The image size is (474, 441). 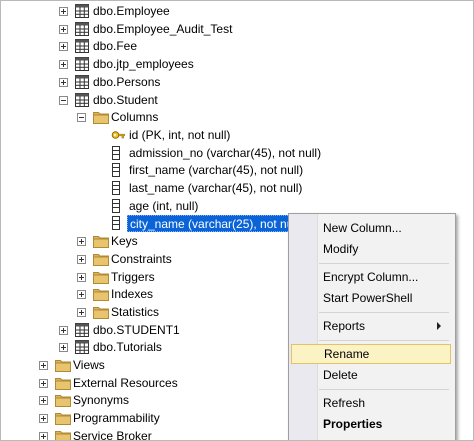 What do you see at coordinates (135, 117) in the screenshot?
I see `tree-item-label: Columns` at bounding box center [135, 117].